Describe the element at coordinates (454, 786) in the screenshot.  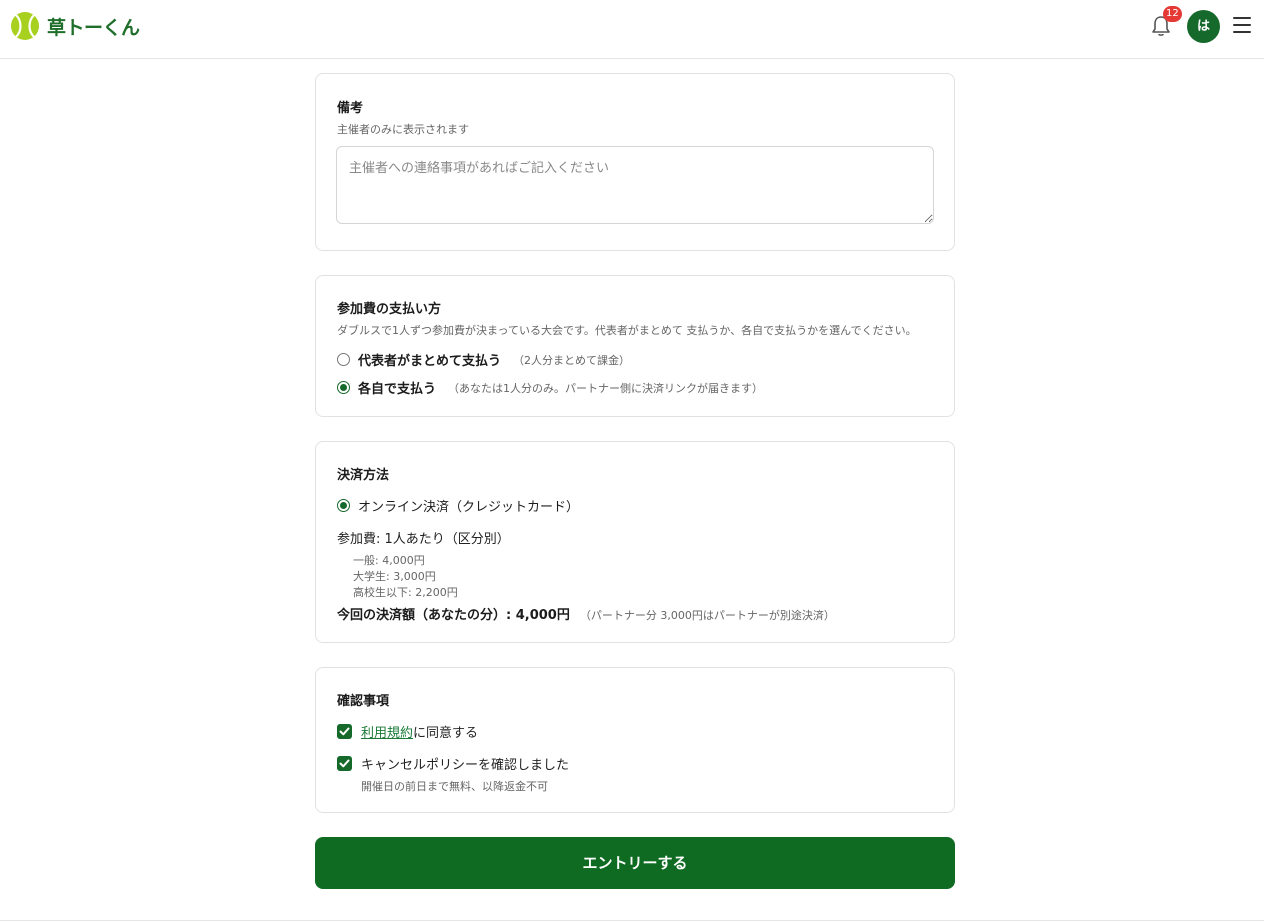
I see `cancel-policy-note: 開催日の前日まで無料、以降返金不可` at that location.